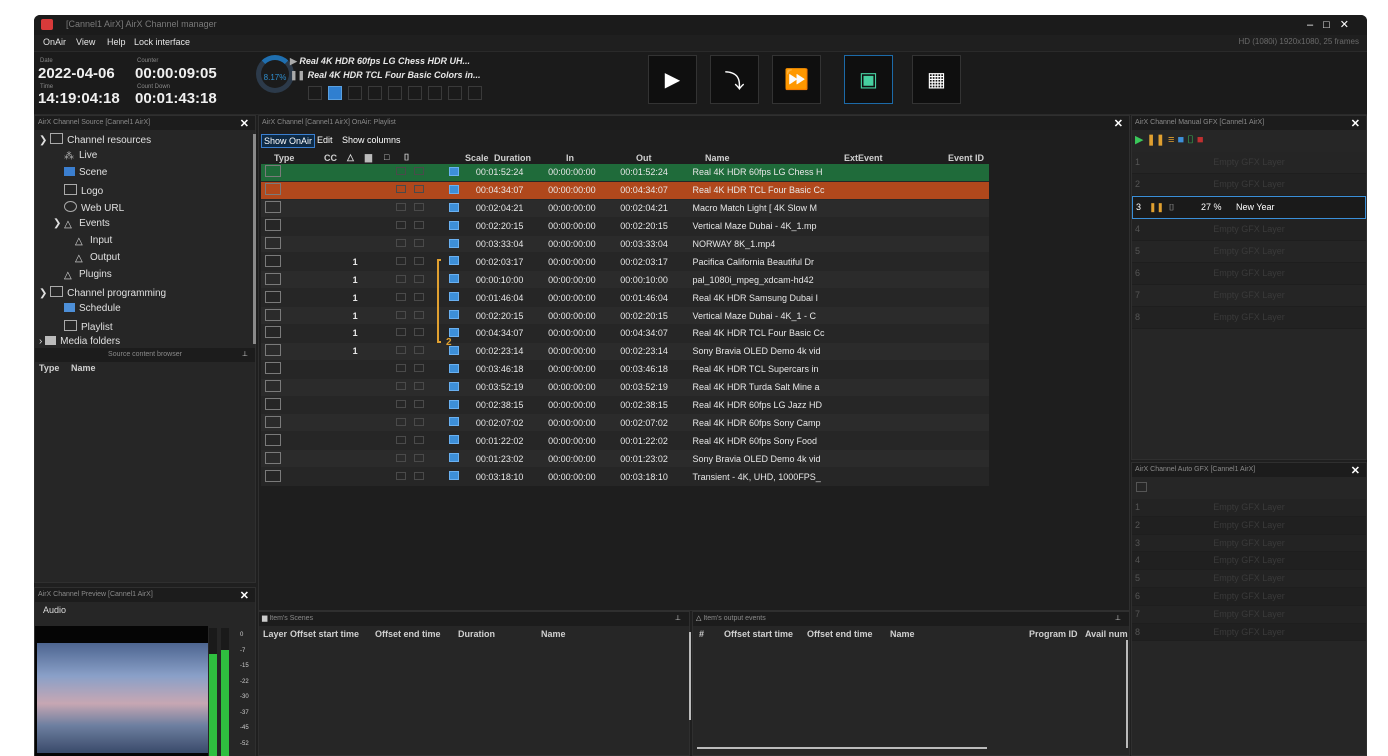 This screenshot has width=1388, height=756. I want to click on menu-view: View, so click(85, 42).